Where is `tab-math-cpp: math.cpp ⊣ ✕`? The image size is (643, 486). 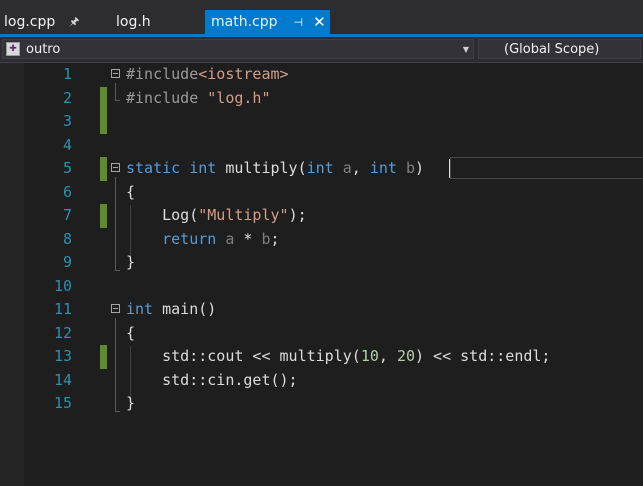 tab-math-cpp: math.cpp ⊣ ✕ is located at coordinates (267, 22).